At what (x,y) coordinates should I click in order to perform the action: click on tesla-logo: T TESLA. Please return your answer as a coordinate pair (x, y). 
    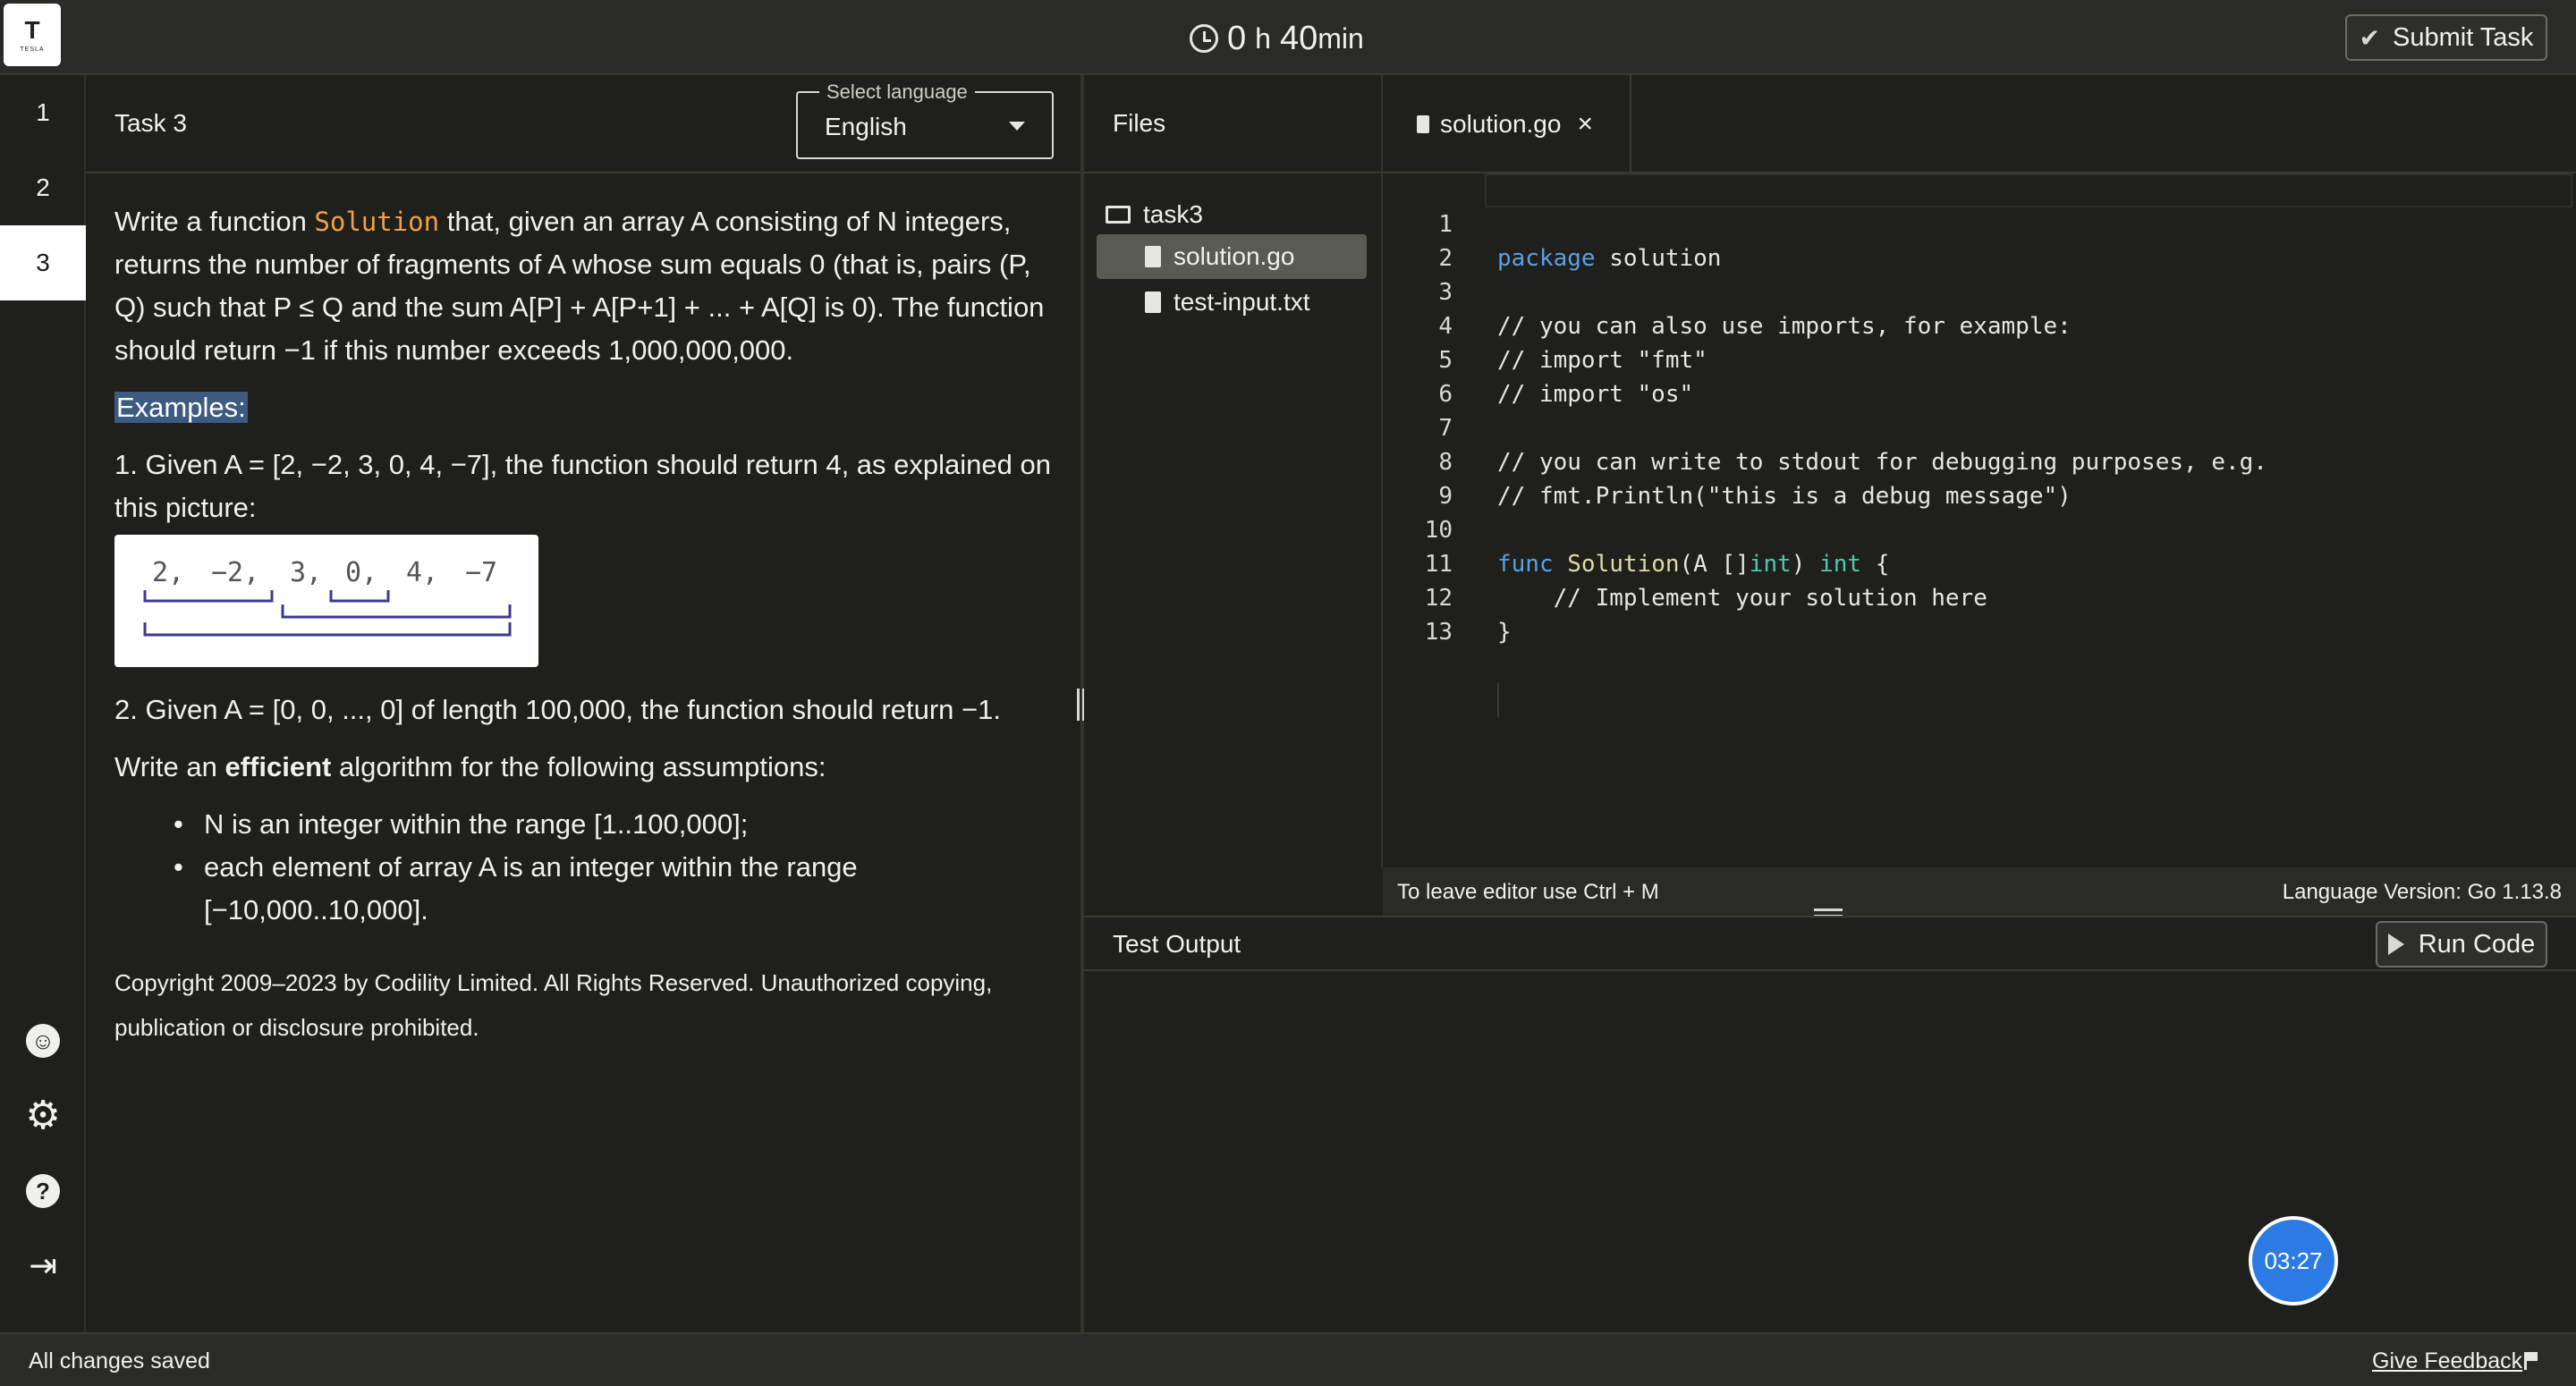
    Looking at the image, I should click on (32, 35).